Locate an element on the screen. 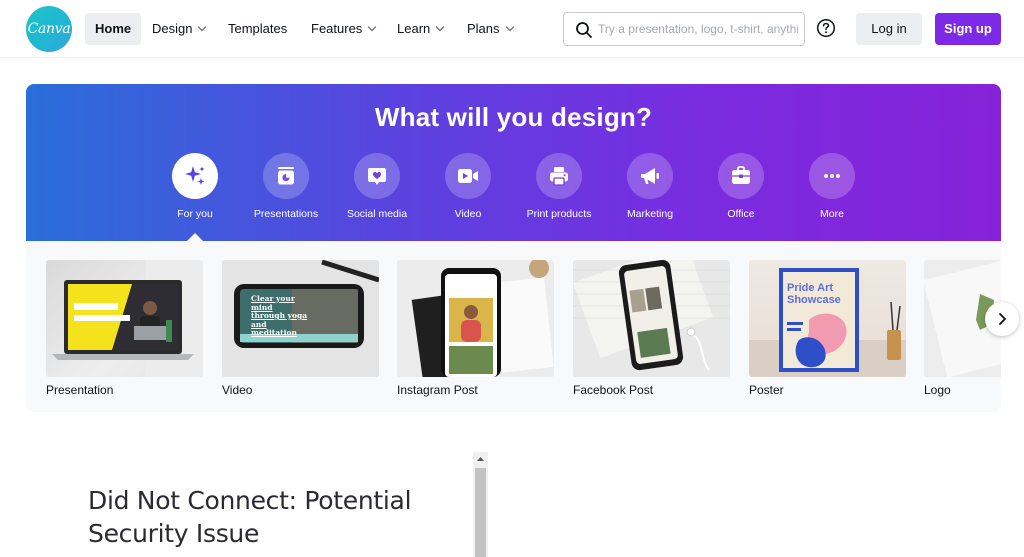 Image resolution: width=1024 pixels, height=557 pixels. template-label: Video is located at coordinates (237, 390).